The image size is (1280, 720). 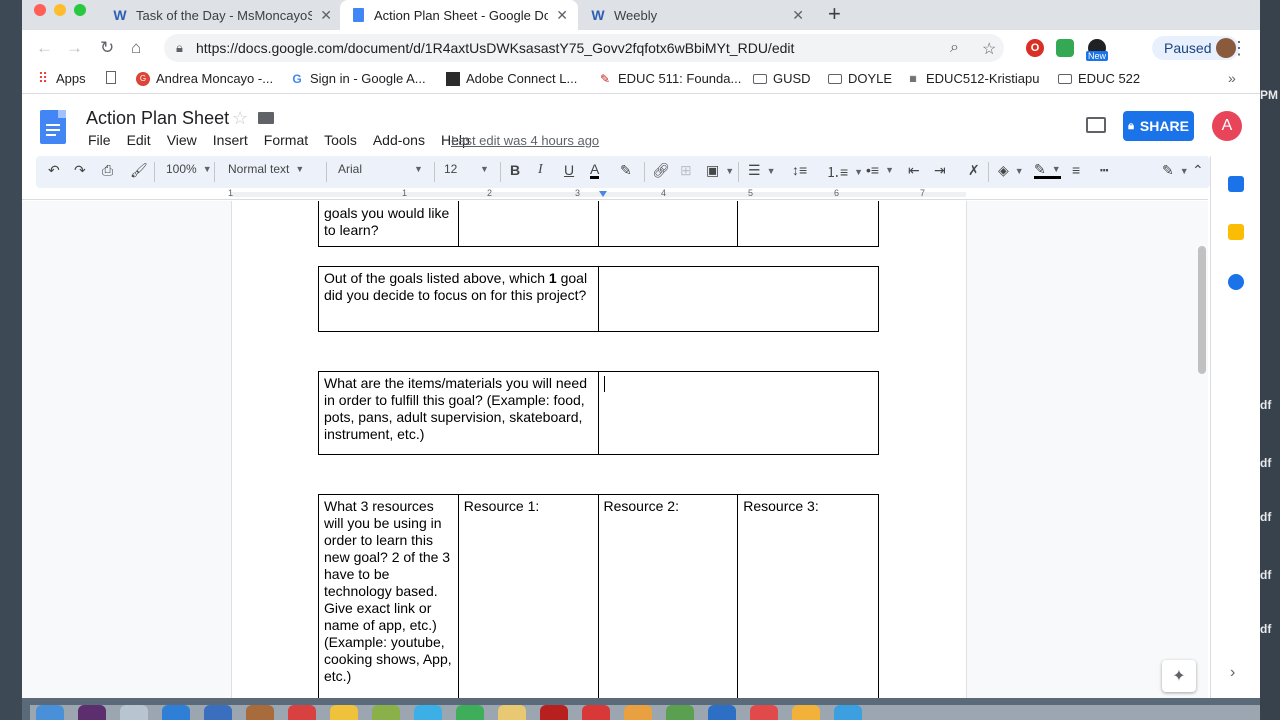 What do you see at coordinates (837, 193) in the screenshot?
I see `ruler-tick: 6` at bounding box center [837, 193].